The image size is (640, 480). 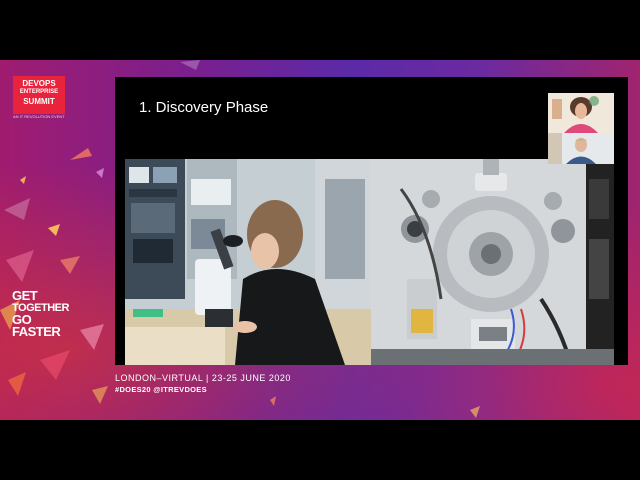 I want to click on logo-line-summit: SUMMIT, so click(x=39, y=101).